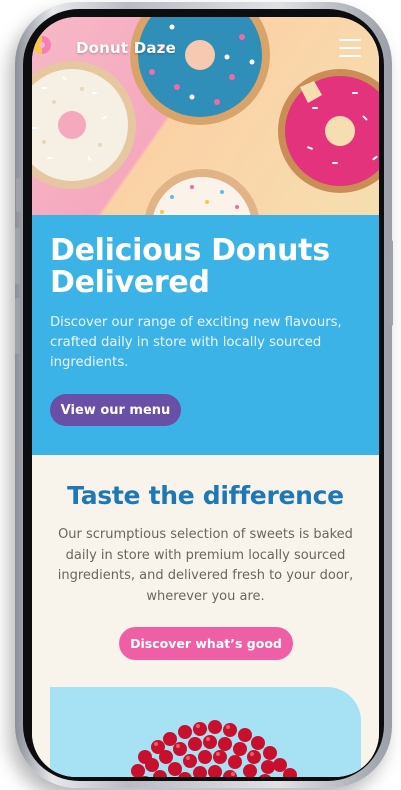 This screenshot has height=790, width=401. What do you see at coordinates (84, 125) in the screenshot?
I see `vanilla-donut` at bounding box center [84, 125].